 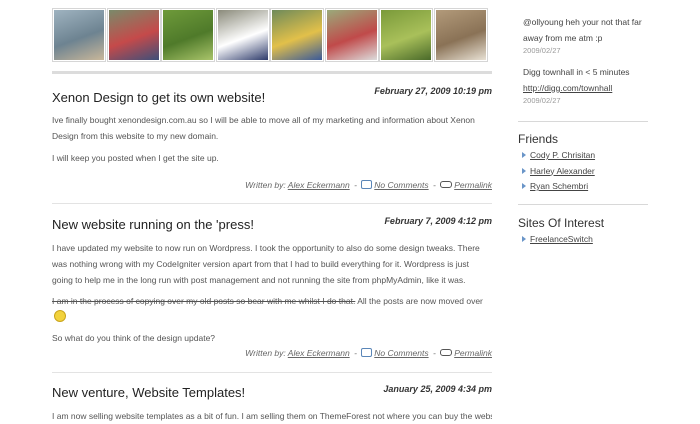 I want to click on sand-shell-photo-thumbnail, so click(x=460, y=35).